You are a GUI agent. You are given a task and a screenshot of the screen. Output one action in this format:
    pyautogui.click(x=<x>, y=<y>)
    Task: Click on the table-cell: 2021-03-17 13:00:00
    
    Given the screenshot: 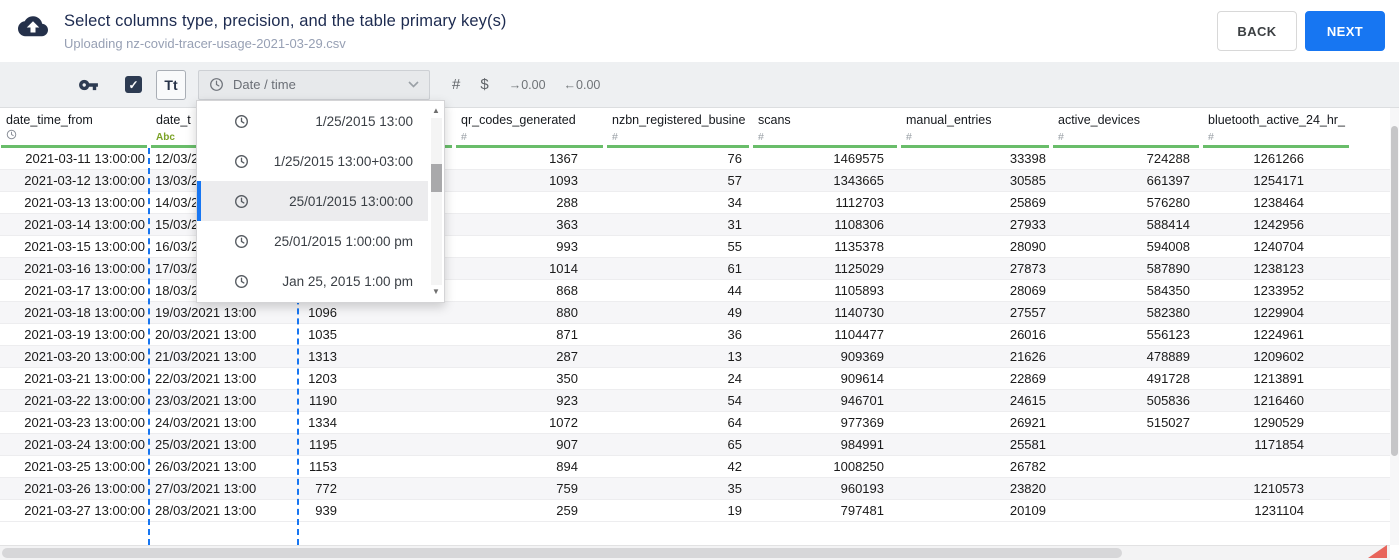 What is the action you would take?
    pyautogui.click(x=84, y=290)
    